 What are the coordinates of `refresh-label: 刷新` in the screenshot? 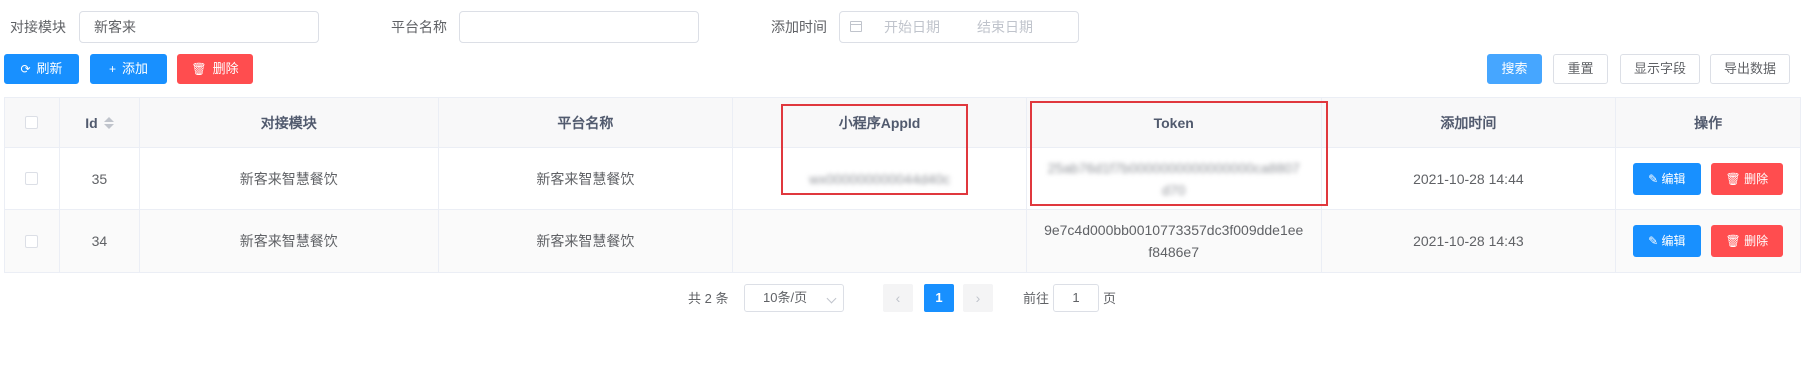 It's located at (49, 68).